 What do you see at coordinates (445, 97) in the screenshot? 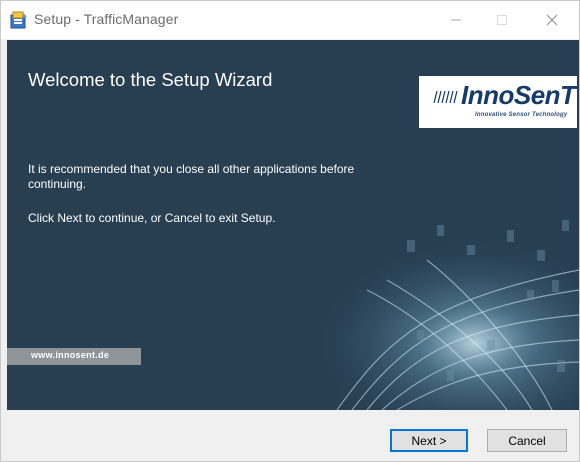
I see `logo-stripes-icon` at bounding box center [445, 97].